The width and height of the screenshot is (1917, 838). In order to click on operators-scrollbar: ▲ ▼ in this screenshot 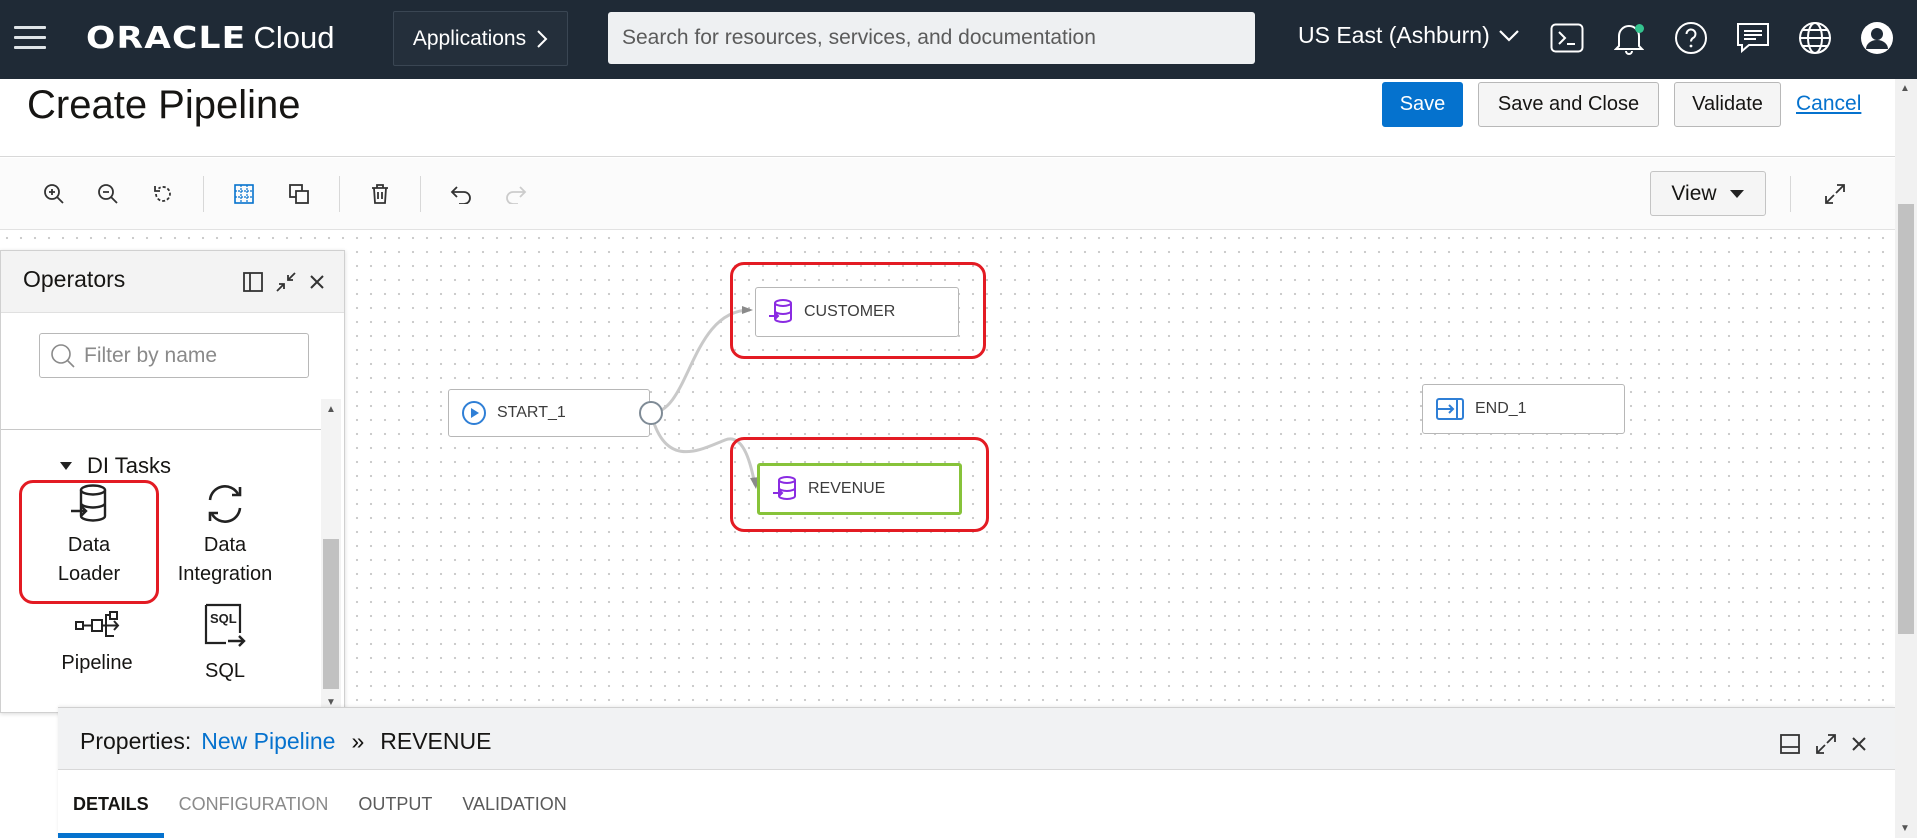, I will do `click(331, 555)`.